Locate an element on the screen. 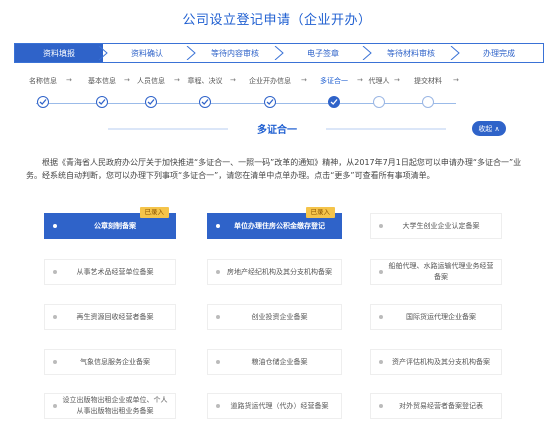 Image resolution: width=554 pixels, height=433 pixels. tab-label: 资料填报 is located at coordinates (59, 53).